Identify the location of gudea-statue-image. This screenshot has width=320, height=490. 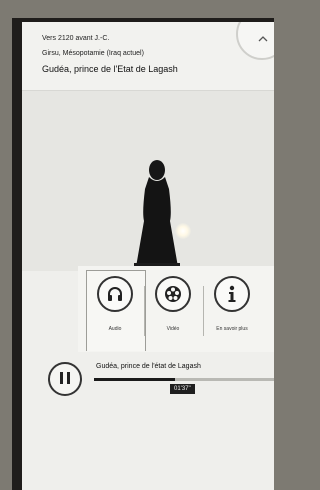
(157, 214).